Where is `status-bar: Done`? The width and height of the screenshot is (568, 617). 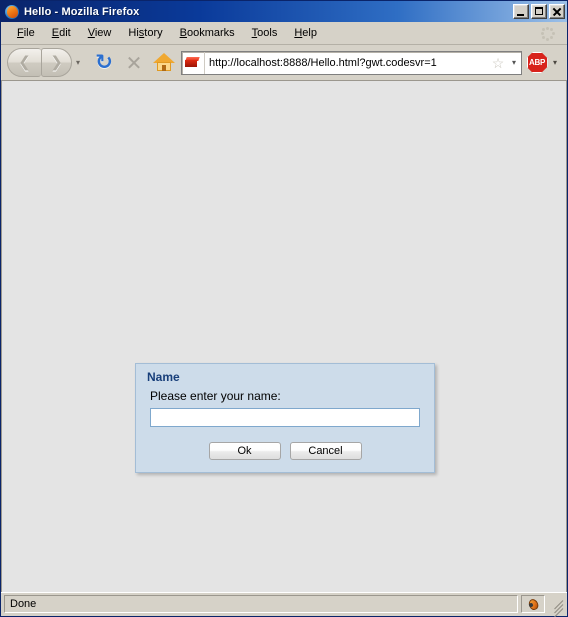
status-bar: Done is located at coordinates (284, 604).